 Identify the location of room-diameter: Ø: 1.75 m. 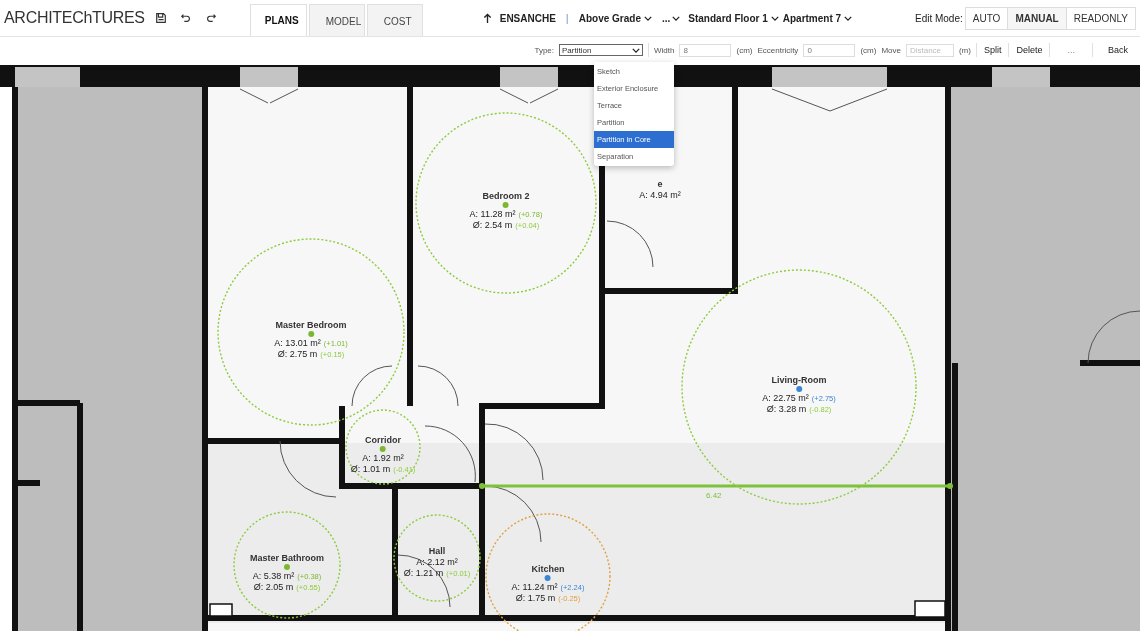
(535, 598).